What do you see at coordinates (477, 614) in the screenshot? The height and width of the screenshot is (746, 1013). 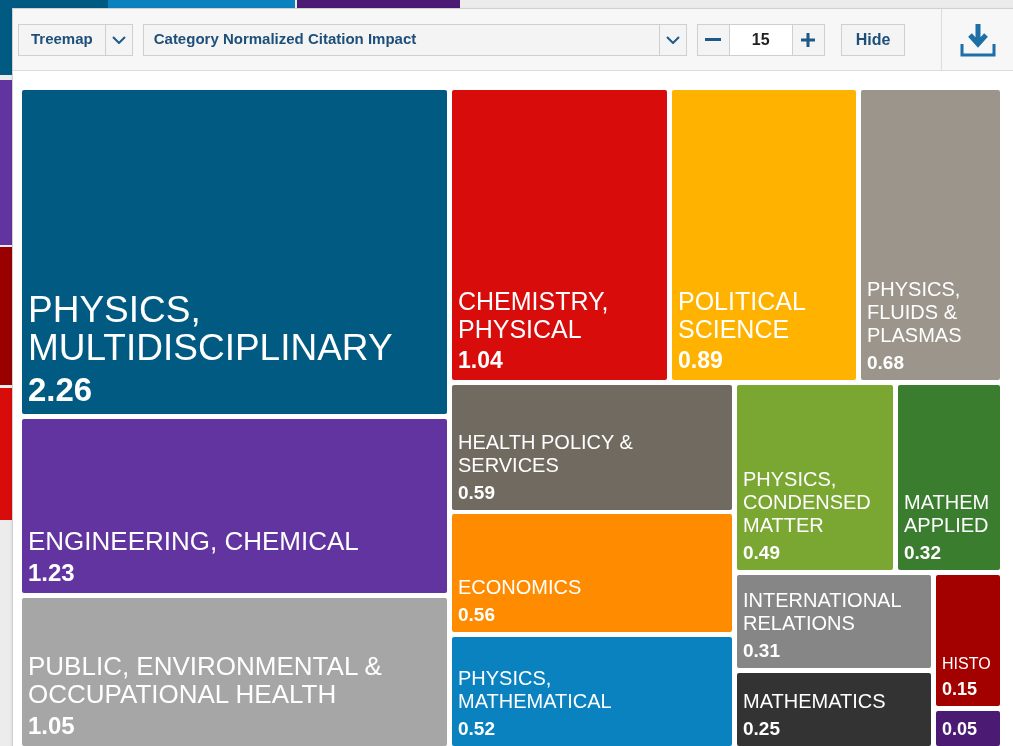 I see `tile-value: 0.56` at bounding box center [477, 614].